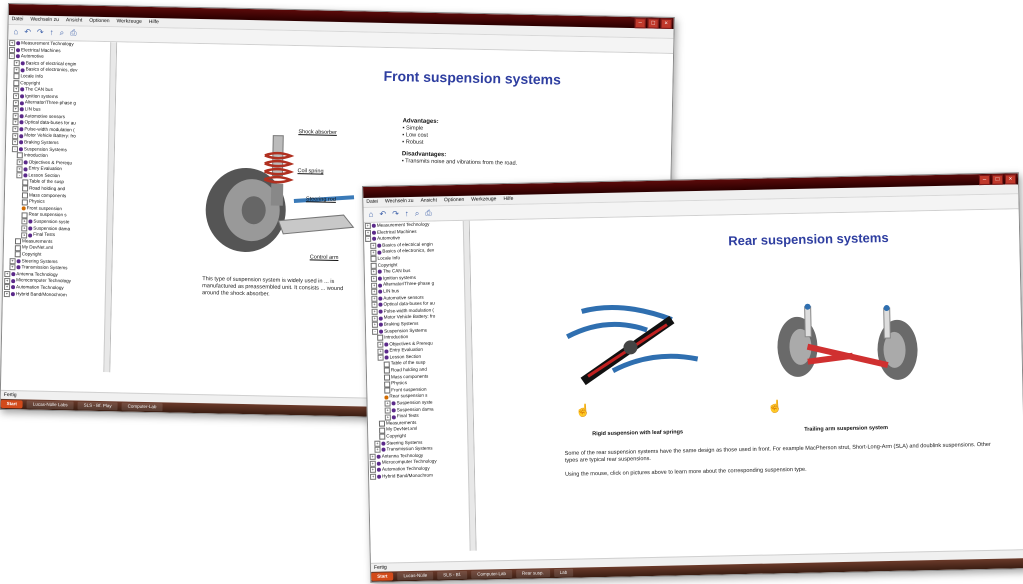 The width and height of the screenshot is (1023, 584). Describe the element at coordinates (50, 405) in the screenshot. I see `taskbar-item: Lucas-Nülle Labs` at that location.